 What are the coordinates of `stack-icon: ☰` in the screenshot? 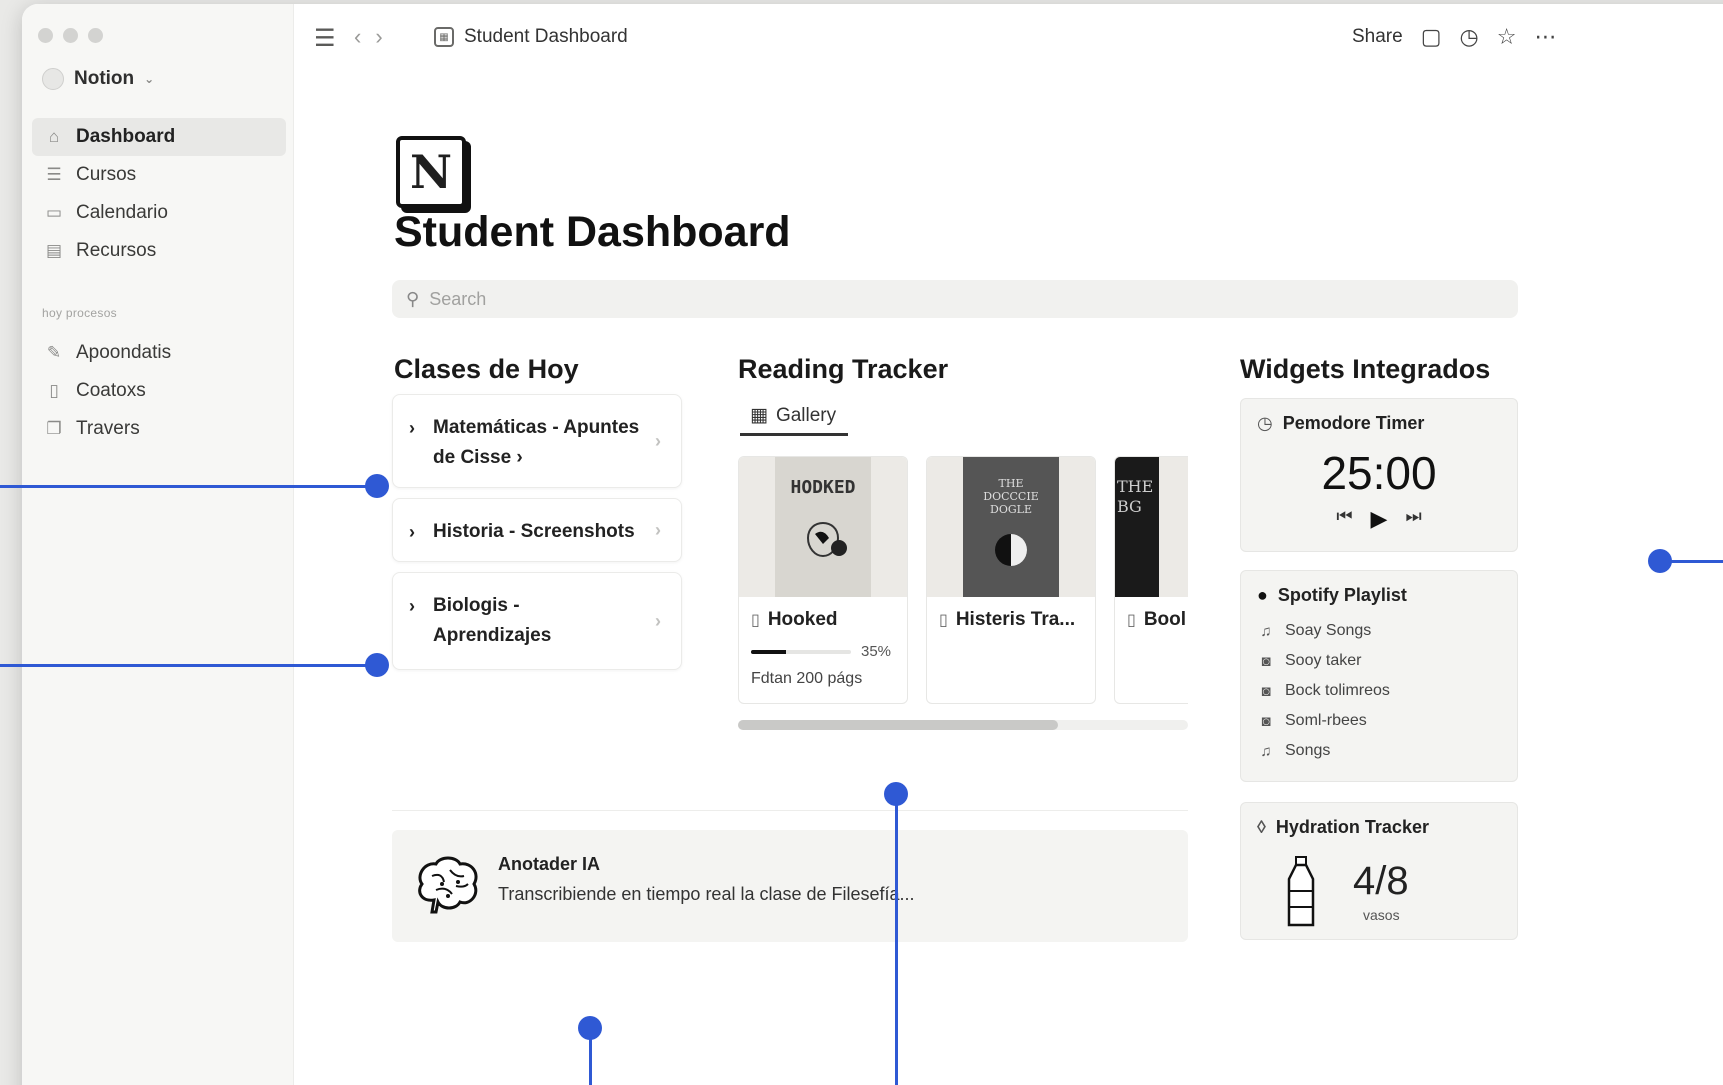 It's located at (54, 174).